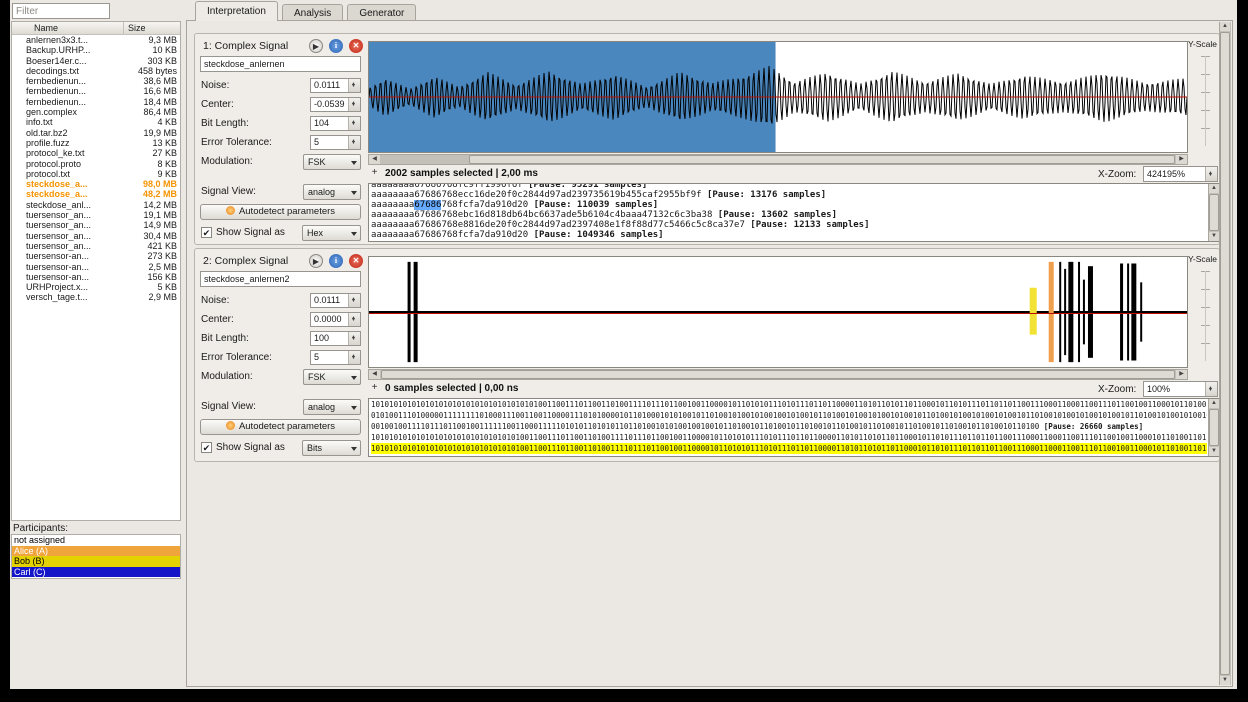 This screenshot has width=1248, height=702. Describe the element at coordinates (96, 236) in the screenshot. I see `file-row: tuersensor_an... 30,4 MB` at that location.